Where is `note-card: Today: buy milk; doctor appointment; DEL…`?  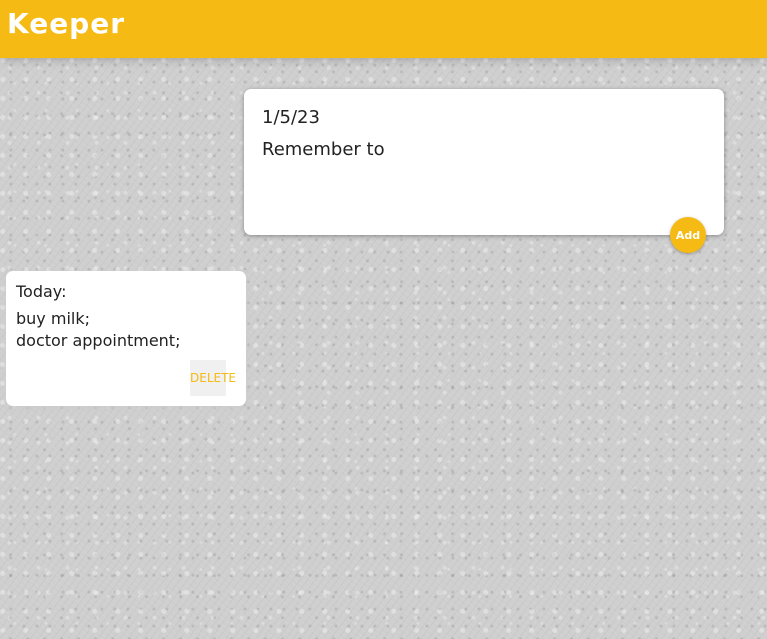
note-card: Today: buy milk; doctor appointment; DEL… is located at coordinates (126, 338).